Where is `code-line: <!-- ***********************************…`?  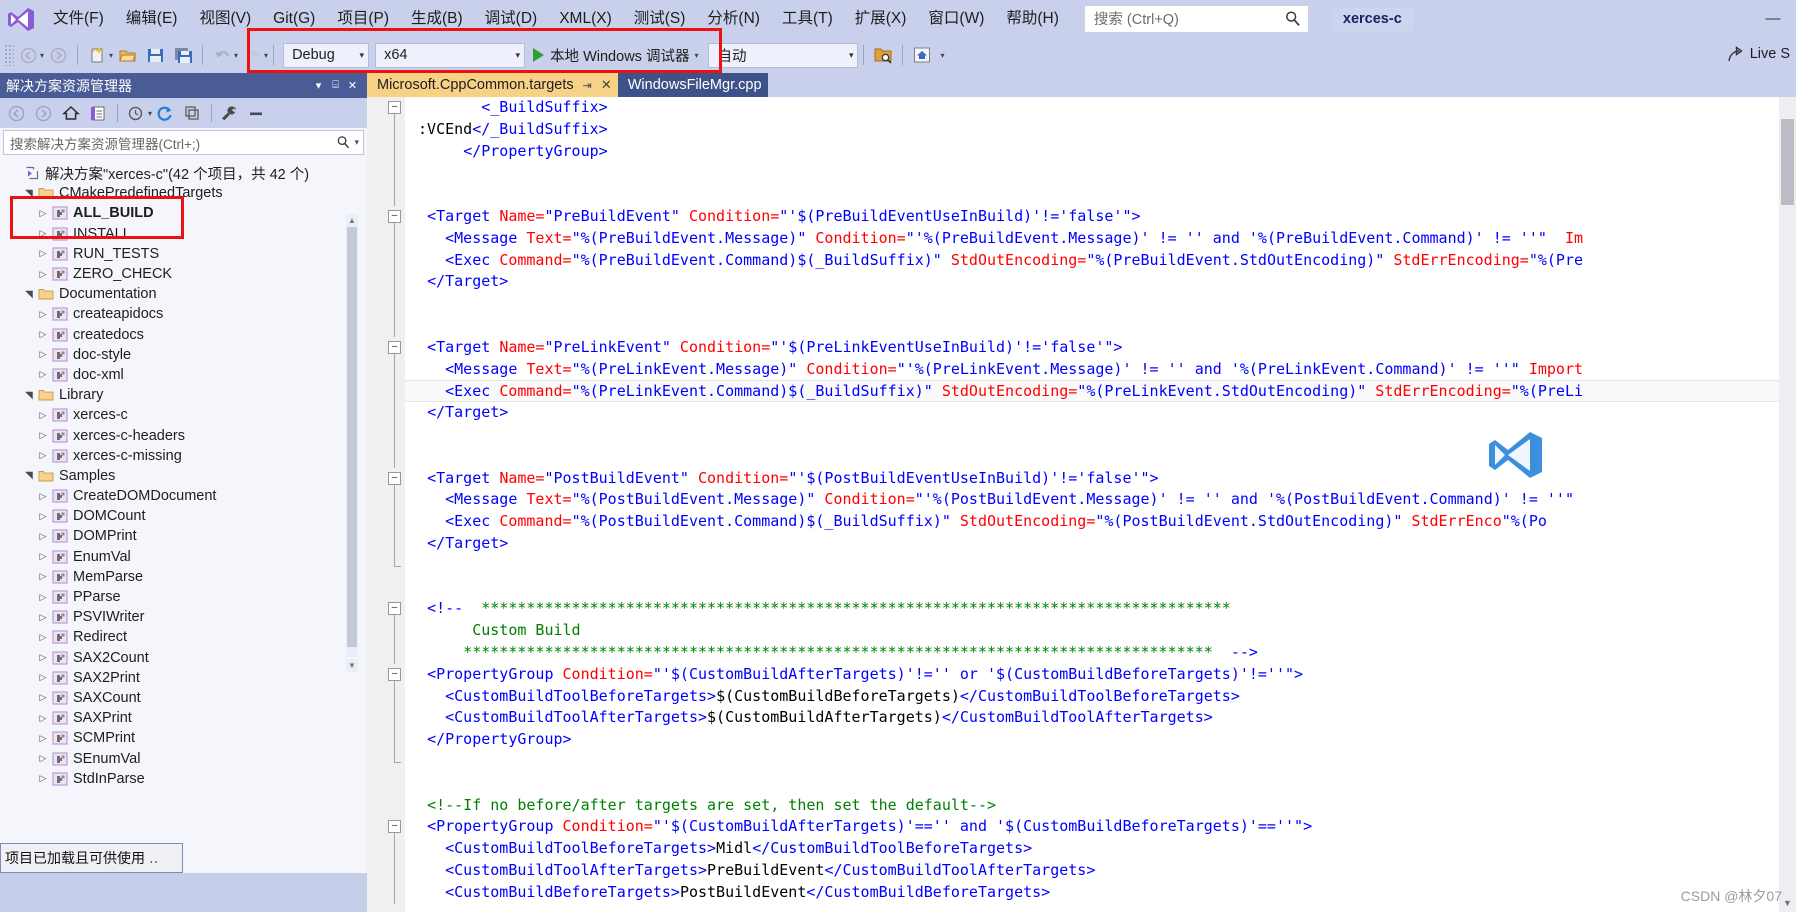
code-line: <!-- ***********************************… is located at coordinates (1092, 609).